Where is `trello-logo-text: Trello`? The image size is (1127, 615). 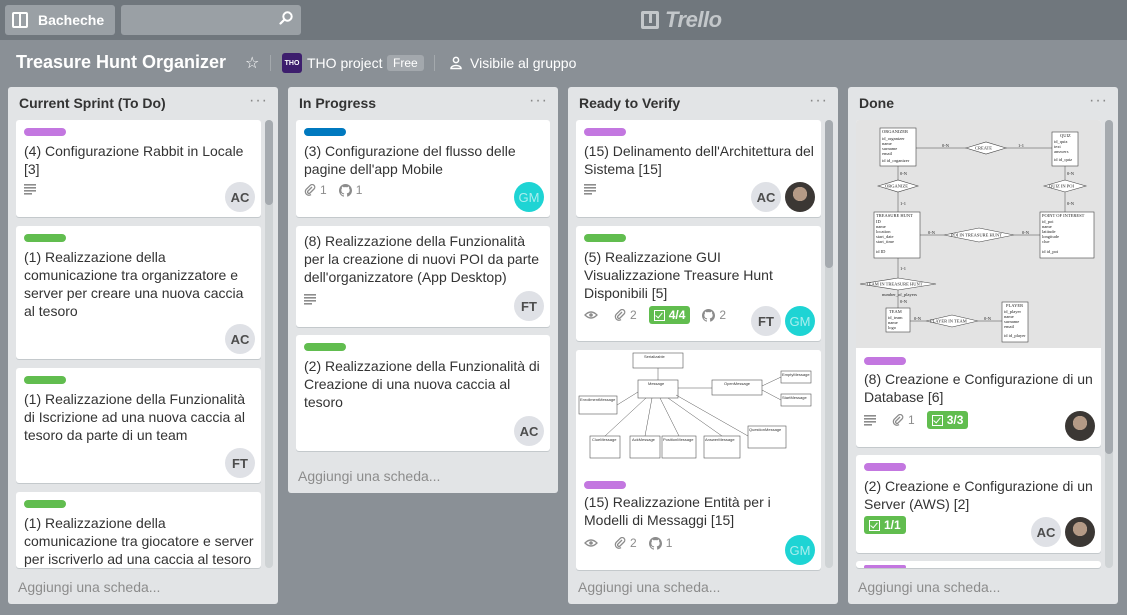 trello-logo-text: Trello is located at coordinates (693, 19).